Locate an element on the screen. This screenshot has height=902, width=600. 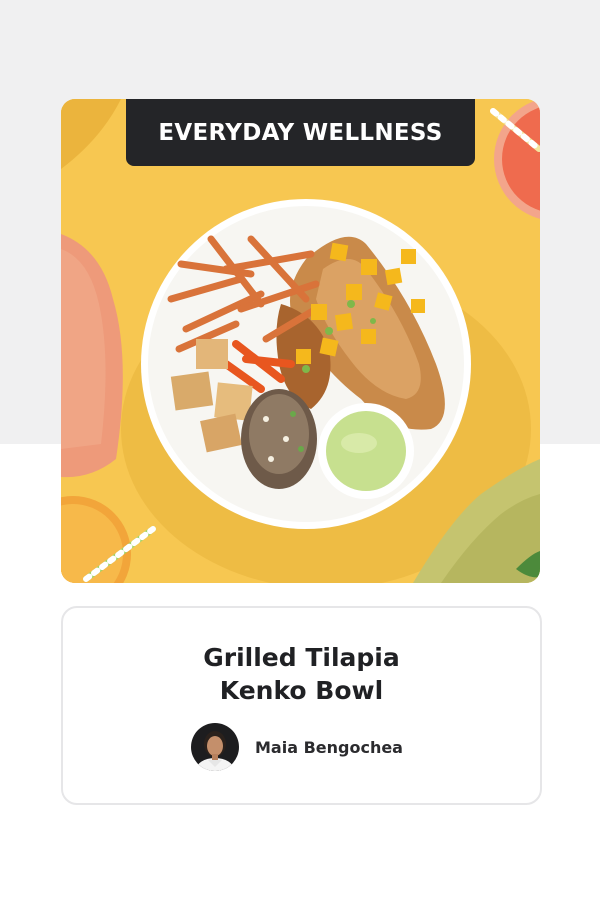
author-byline: Maia Bengochea is located at coordinates (297, 747).